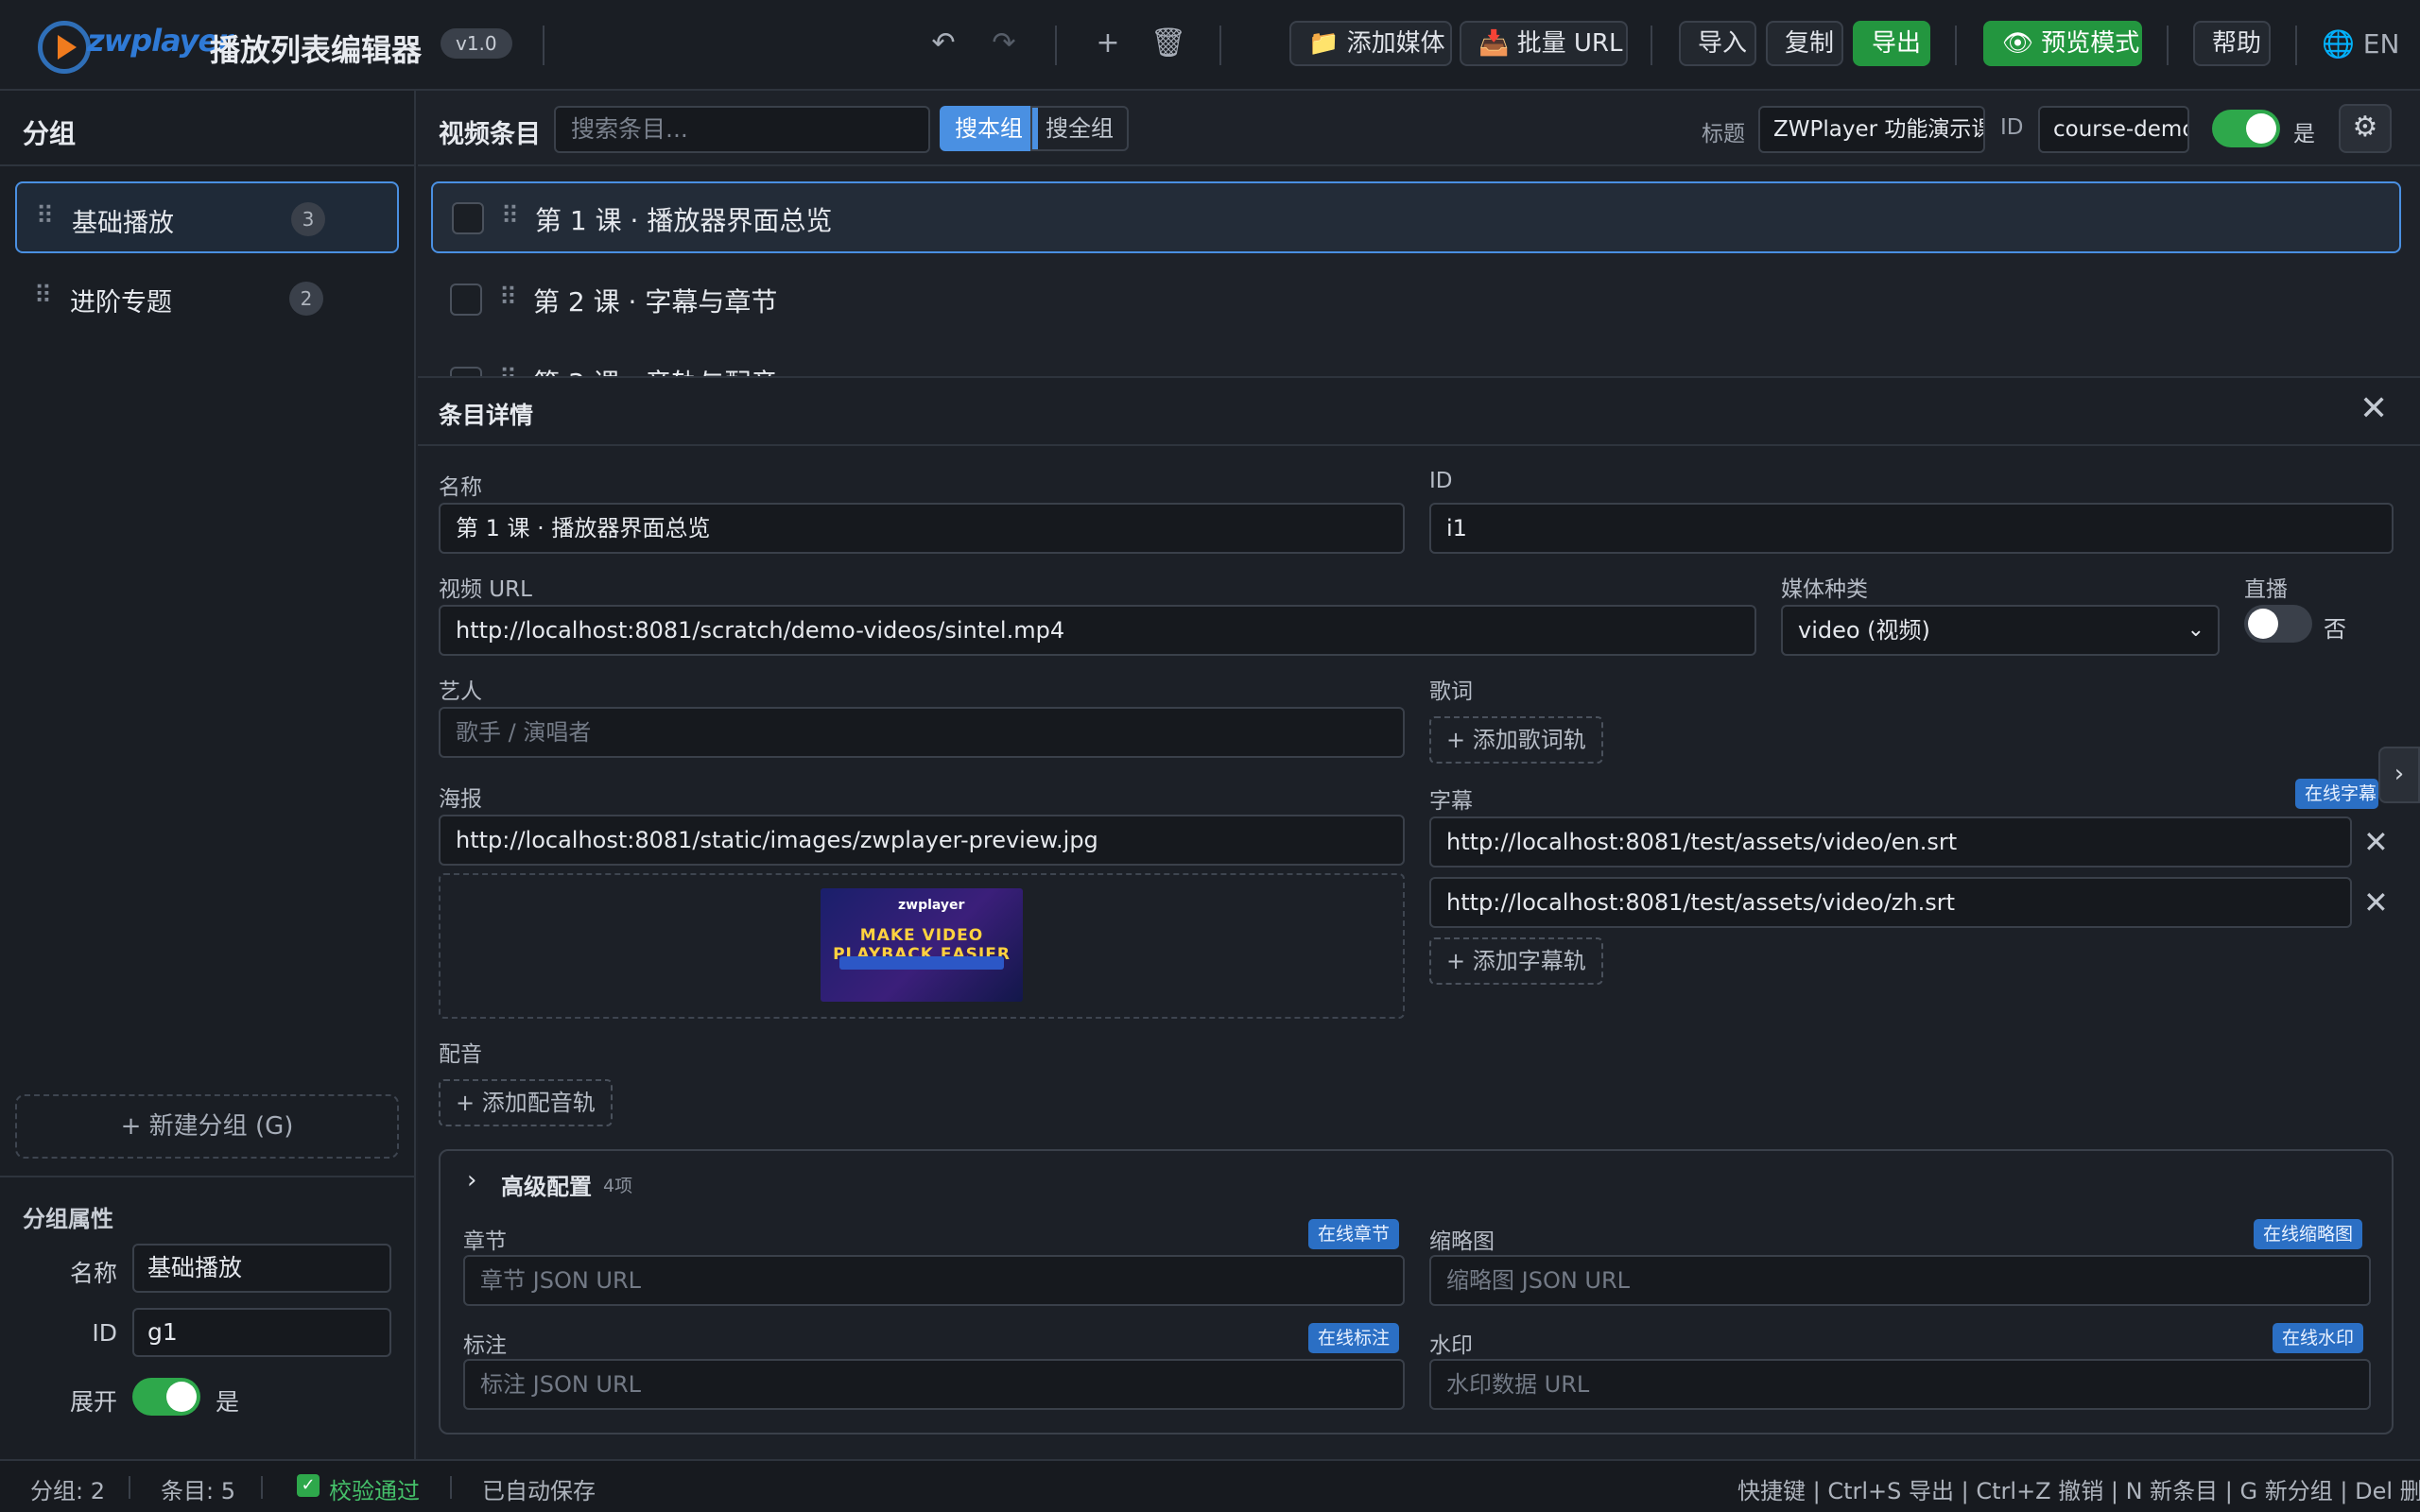  What do you see at coordinates (934, 1280) in the screenshot?
I see `chapters-url-input: 章节 JSON URL` at bounding box center [934, 1280].